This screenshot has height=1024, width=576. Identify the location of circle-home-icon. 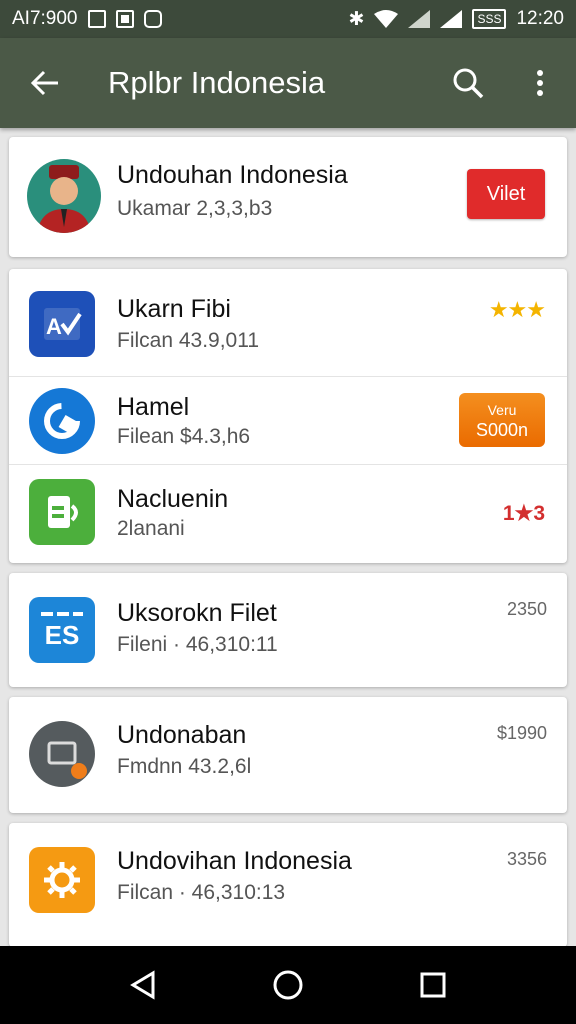
(288, 985).